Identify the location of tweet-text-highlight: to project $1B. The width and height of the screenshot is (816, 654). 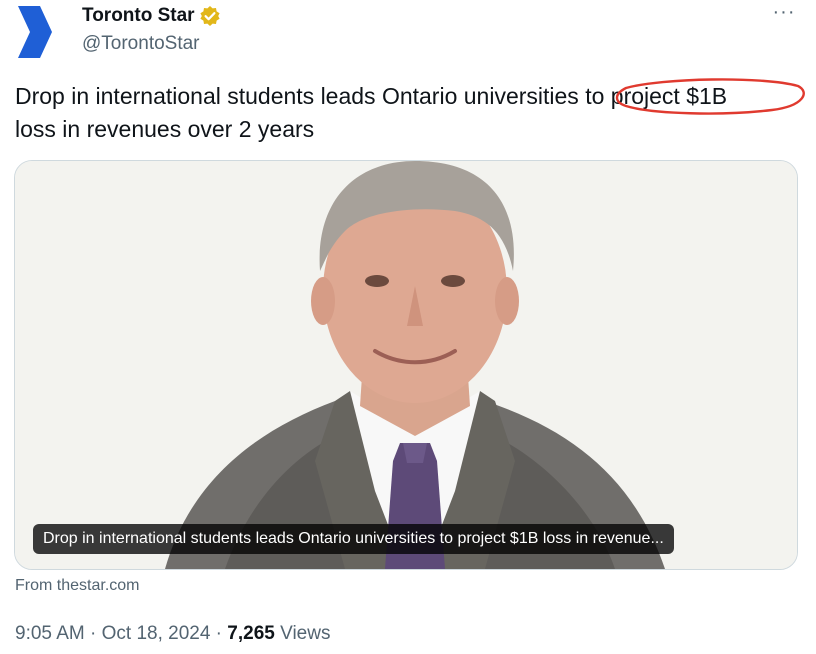
(656, 96).